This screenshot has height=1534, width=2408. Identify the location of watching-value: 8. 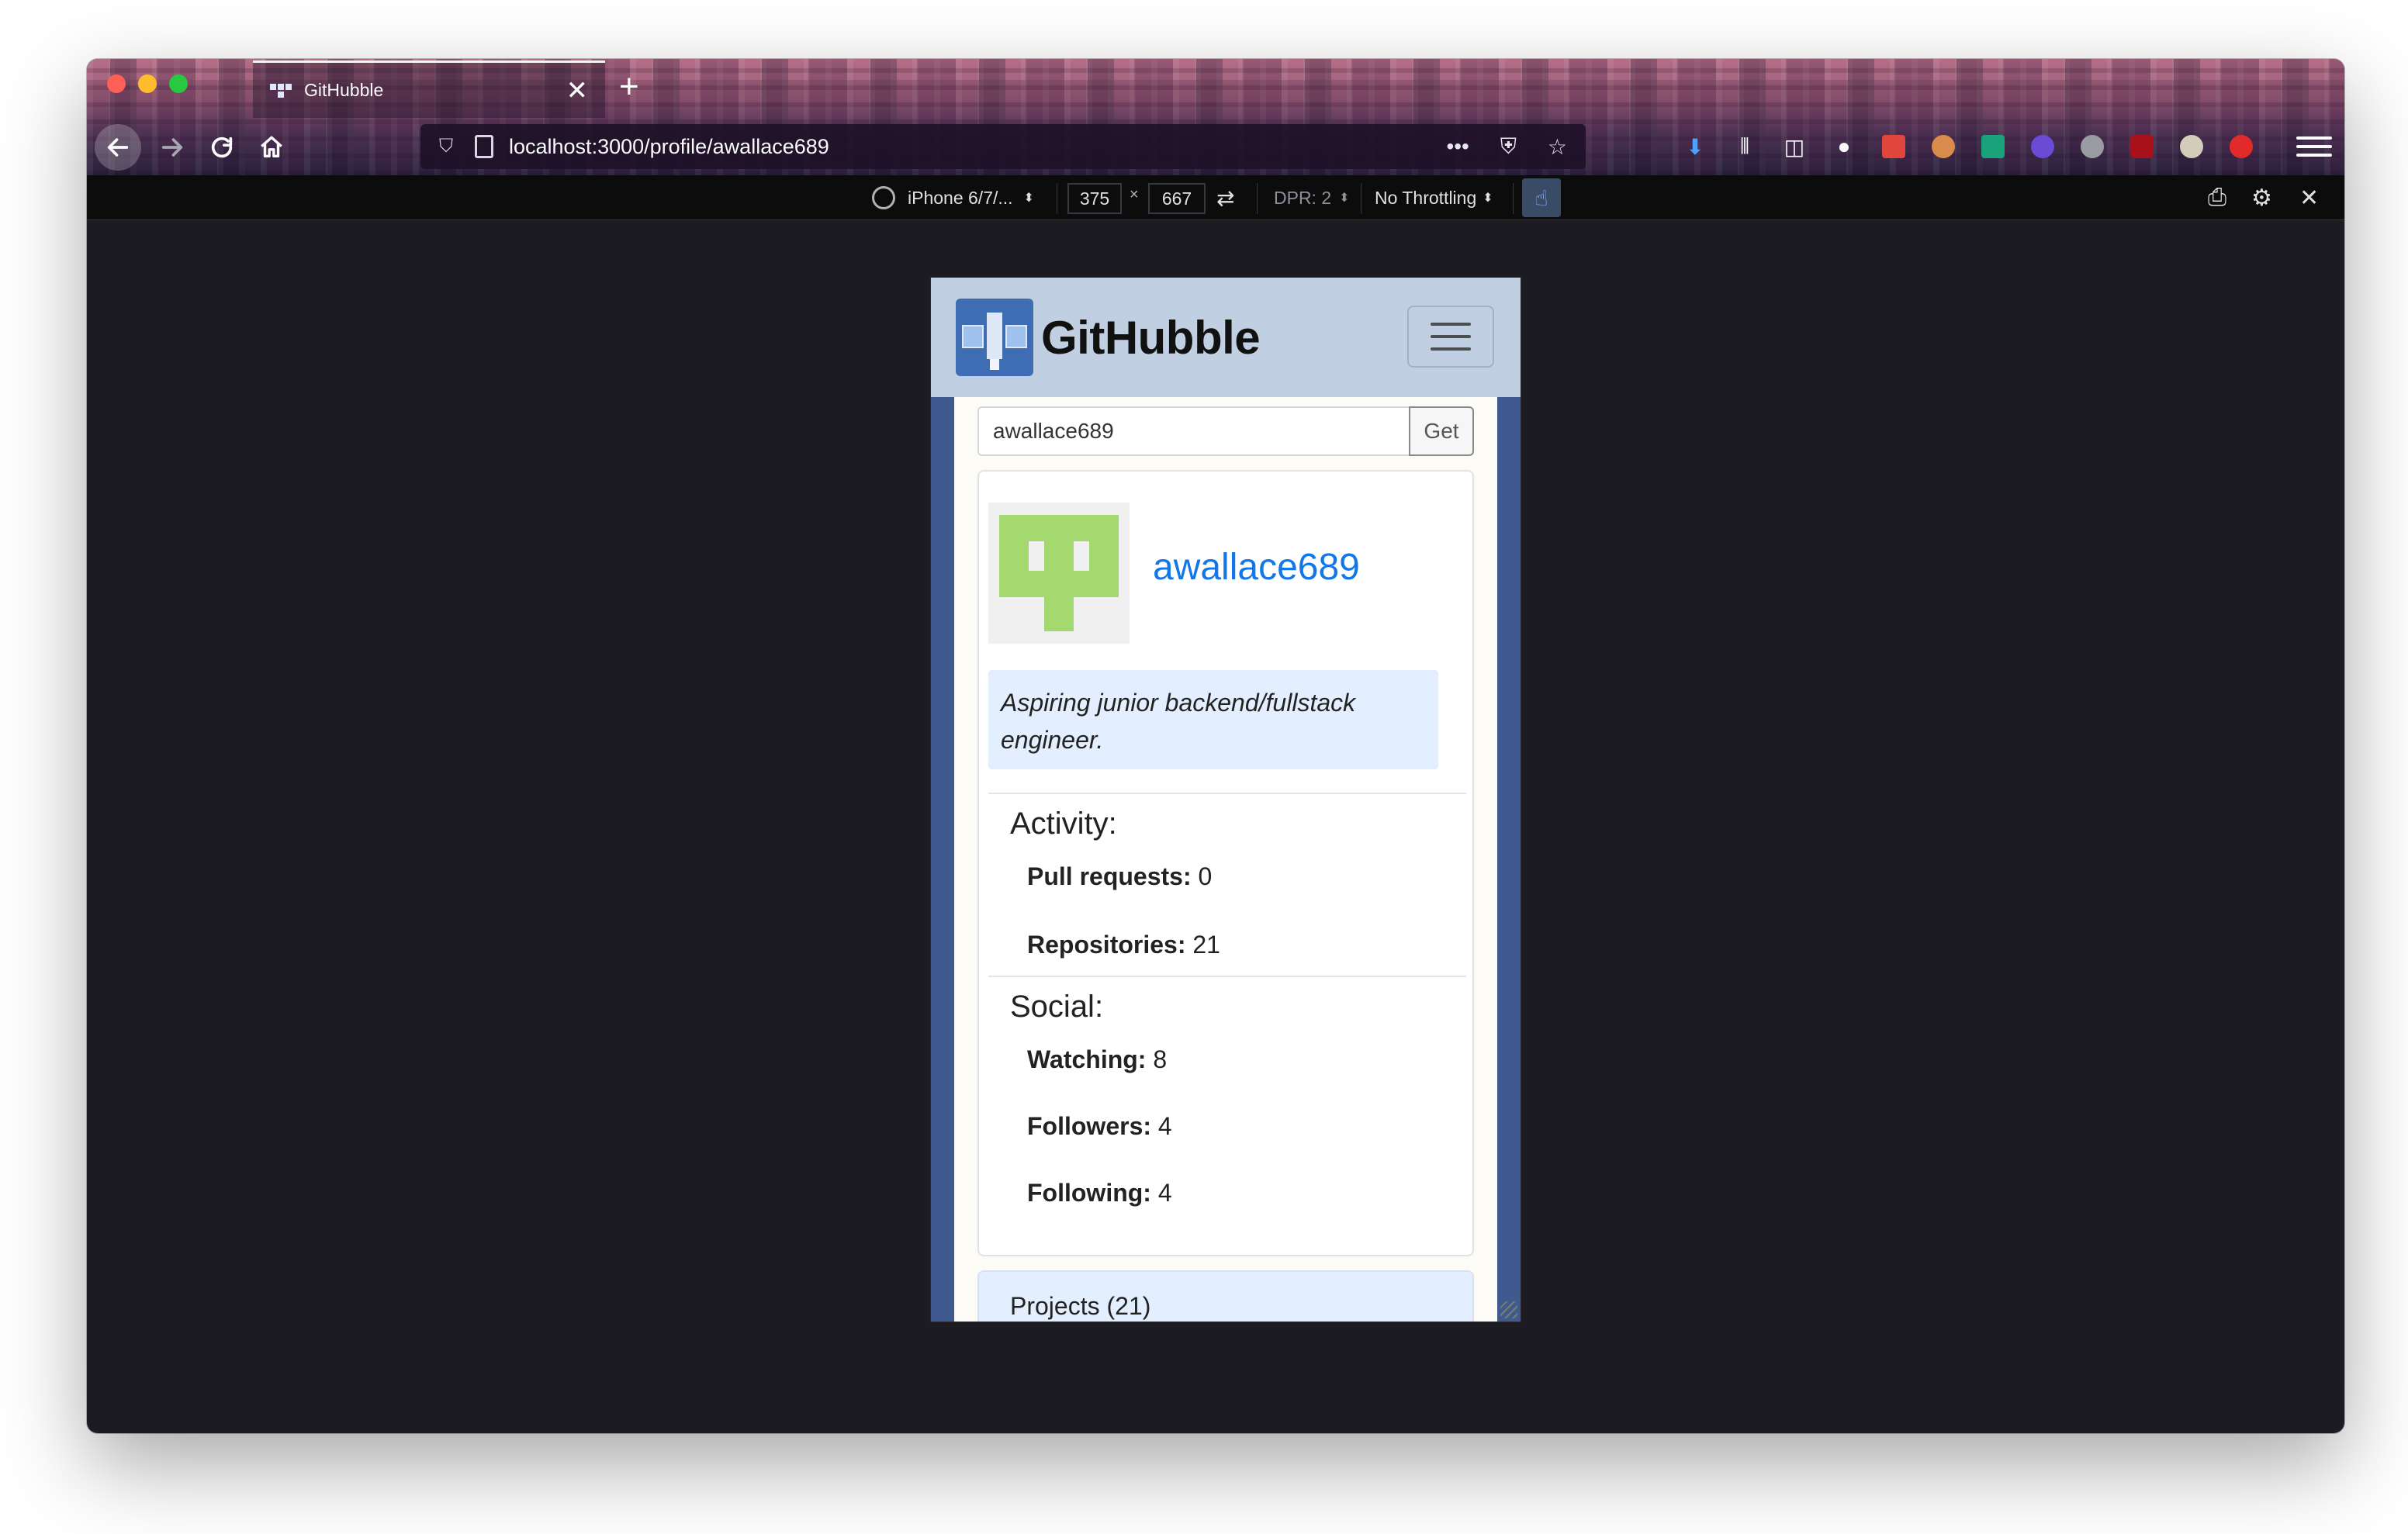
(1160, 1059).